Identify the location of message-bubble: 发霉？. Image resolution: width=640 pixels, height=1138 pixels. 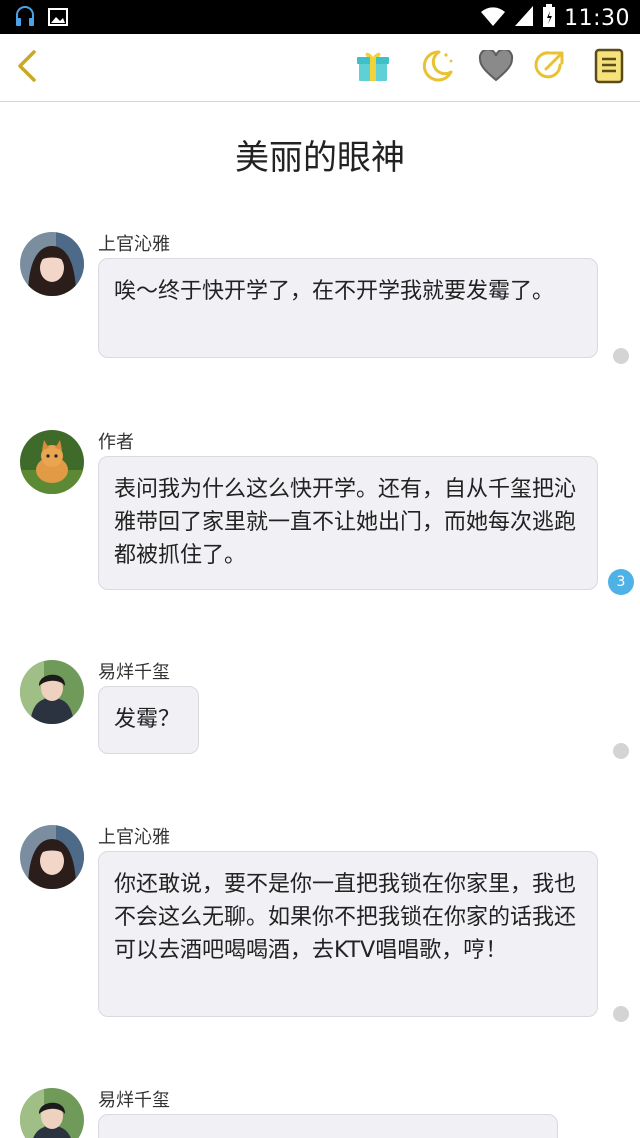
(148, 720).